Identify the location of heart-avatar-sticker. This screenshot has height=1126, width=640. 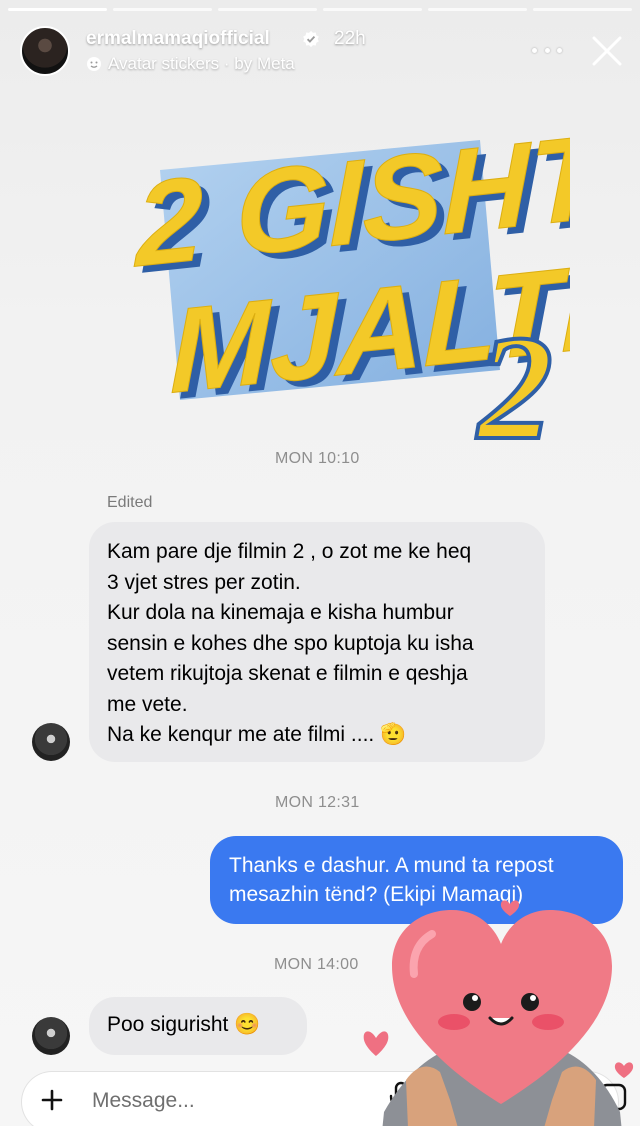
(501, 1008).